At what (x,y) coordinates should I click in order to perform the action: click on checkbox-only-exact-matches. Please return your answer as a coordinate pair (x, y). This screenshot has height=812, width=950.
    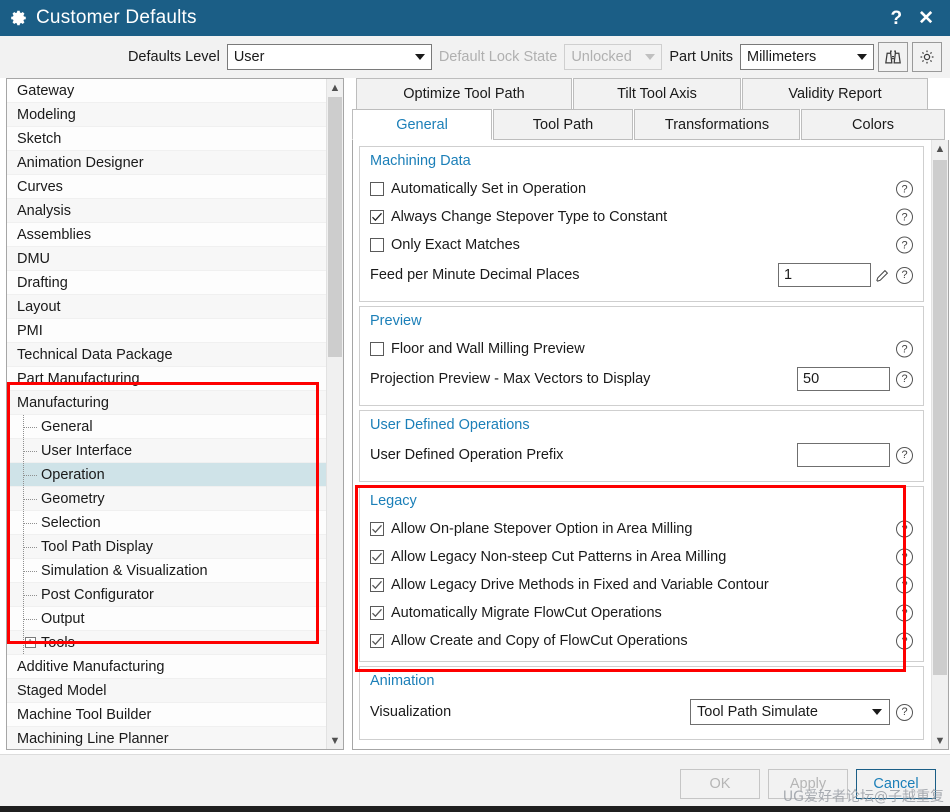
    Looking at the image, I should click on (377, 245).